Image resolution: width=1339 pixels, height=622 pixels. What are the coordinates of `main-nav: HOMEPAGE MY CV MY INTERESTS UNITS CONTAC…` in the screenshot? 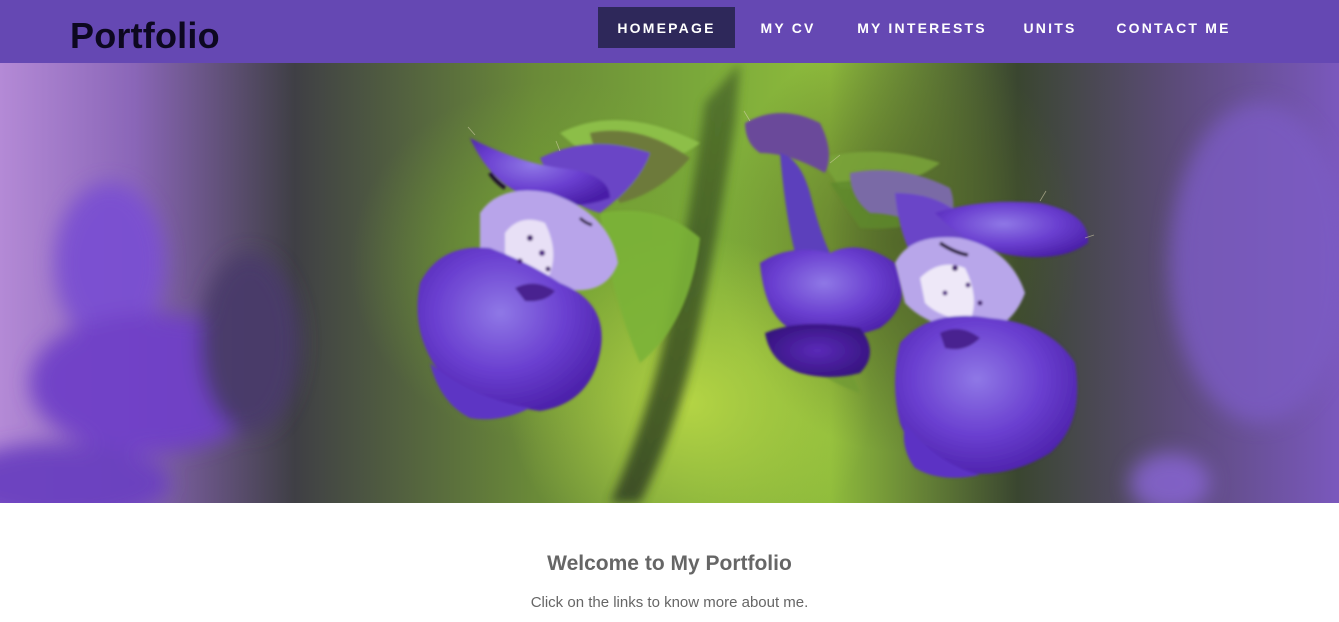 It's located at (924, 27).